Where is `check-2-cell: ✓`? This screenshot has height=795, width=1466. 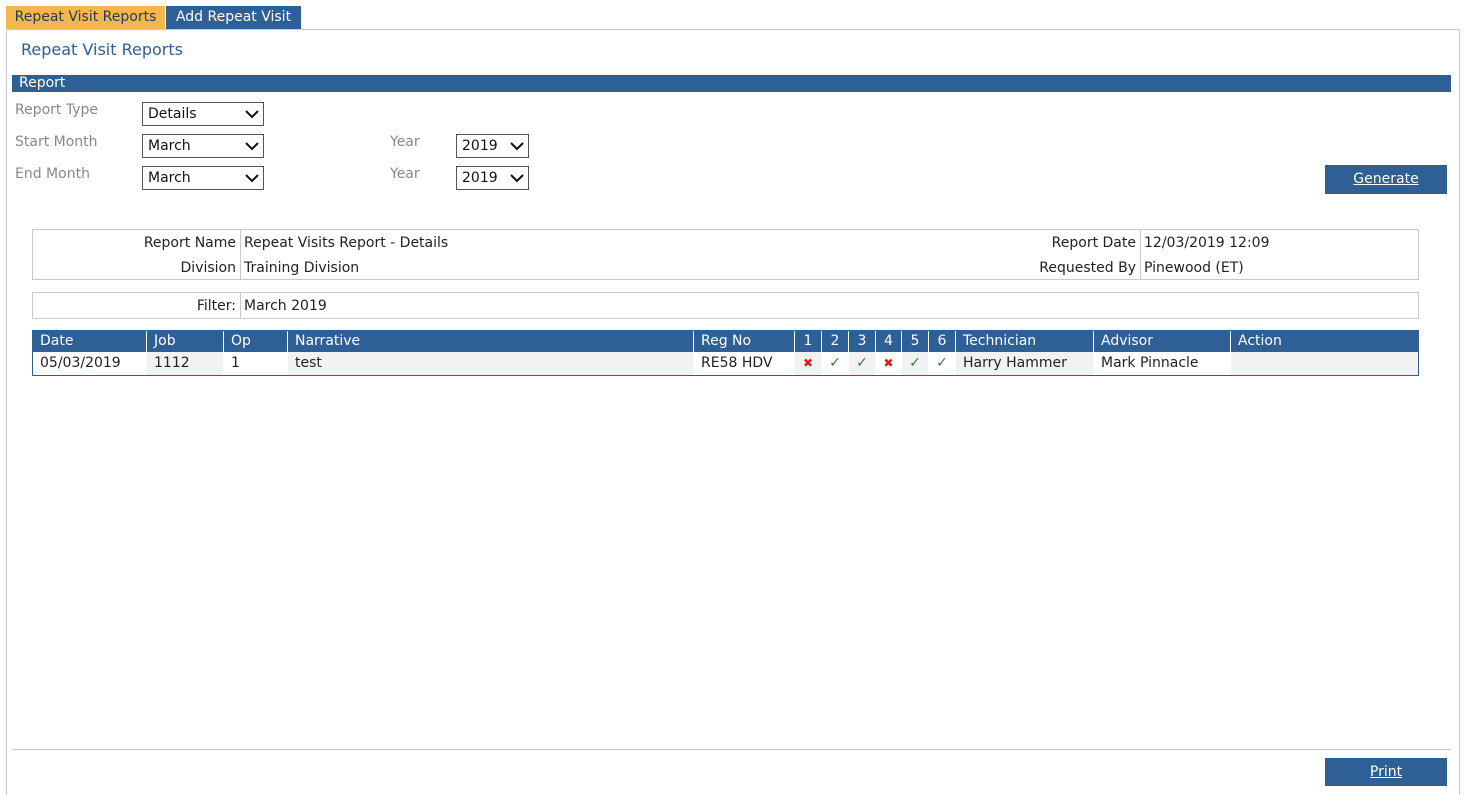 check-2-cell: ✓ is located at coordinates (835, 363).